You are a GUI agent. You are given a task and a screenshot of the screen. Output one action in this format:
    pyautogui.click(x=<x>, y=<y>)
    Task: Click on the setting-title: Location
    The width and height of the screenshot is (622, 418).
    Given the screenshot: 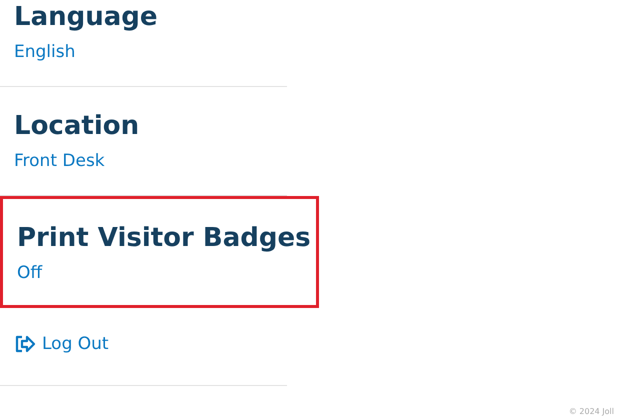 What is the action you would take?
    pyautogui.click(x=77, y=126)
    